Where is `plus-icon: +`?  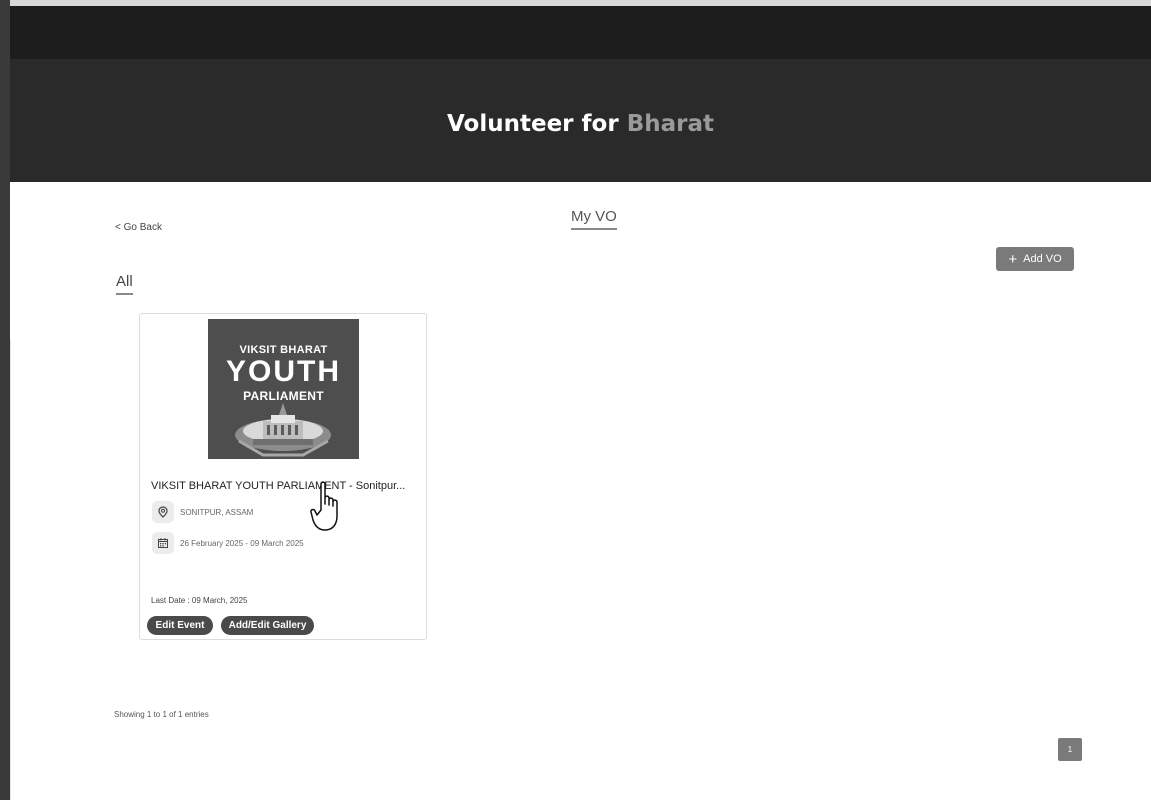
plus-icon: + is located at coordinates (1013, 259).